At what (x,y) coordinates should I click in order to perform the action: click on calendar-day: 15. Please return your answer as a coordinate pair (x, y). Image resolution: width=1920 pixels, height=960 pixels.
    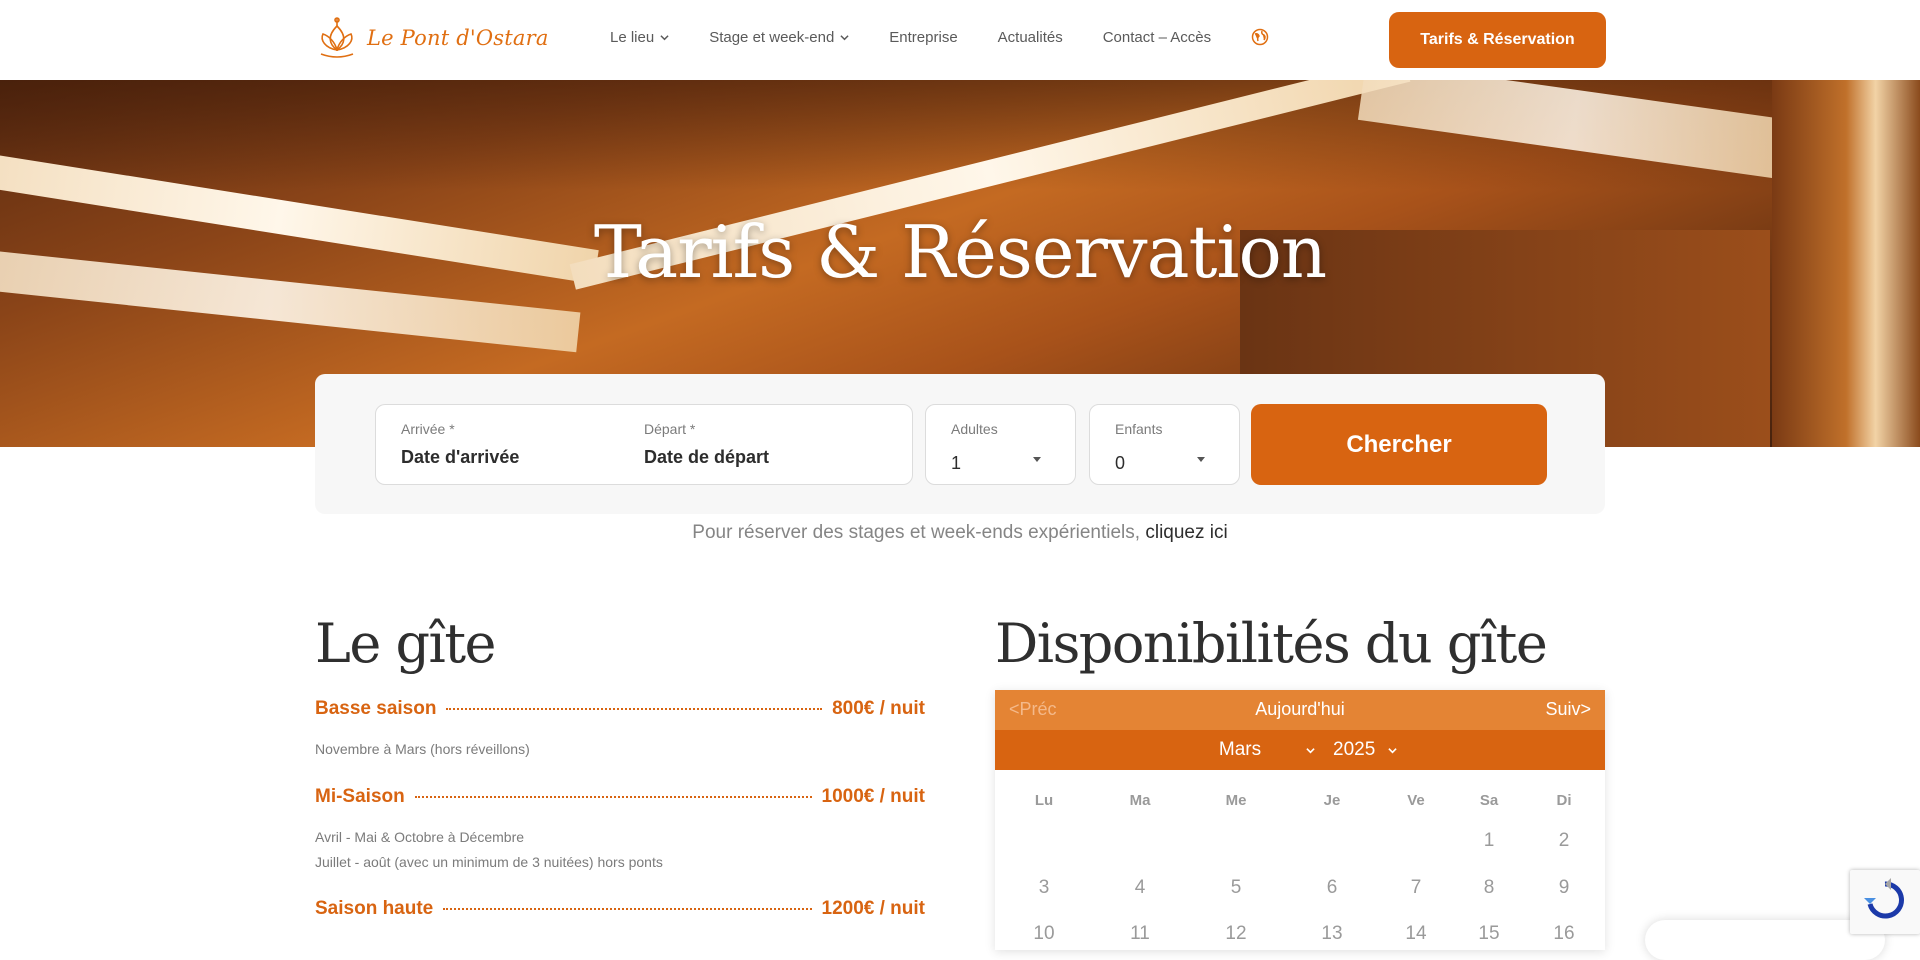
    Looking at the image, I should click on (1488, 934).